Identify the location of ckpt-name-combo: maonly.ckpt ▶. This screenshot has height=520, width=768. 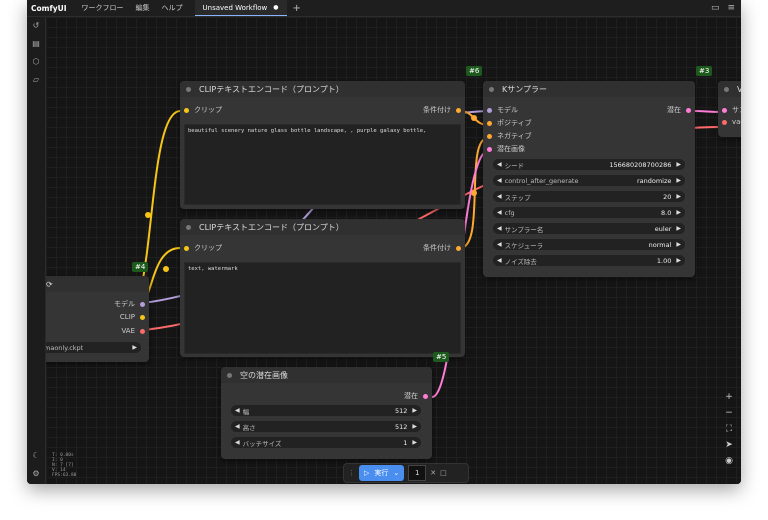
(93, 347).